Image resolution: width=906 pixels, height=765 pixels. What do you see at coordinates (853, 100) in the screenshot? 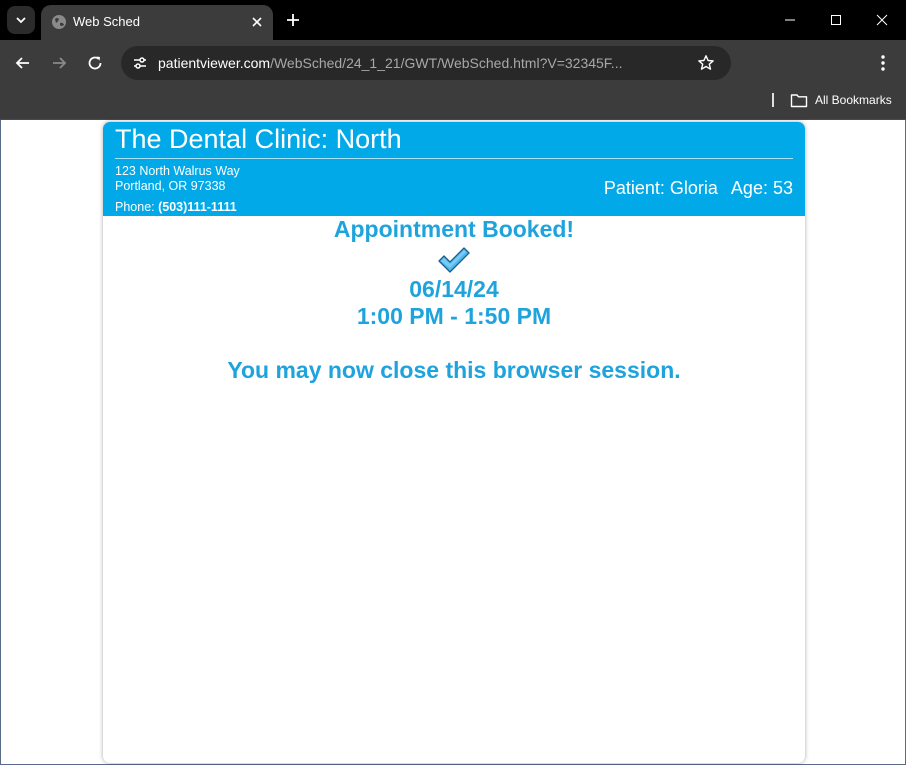
I see `all-bookmarks-button: All Bookmarks` at bounding box center [853, 100].